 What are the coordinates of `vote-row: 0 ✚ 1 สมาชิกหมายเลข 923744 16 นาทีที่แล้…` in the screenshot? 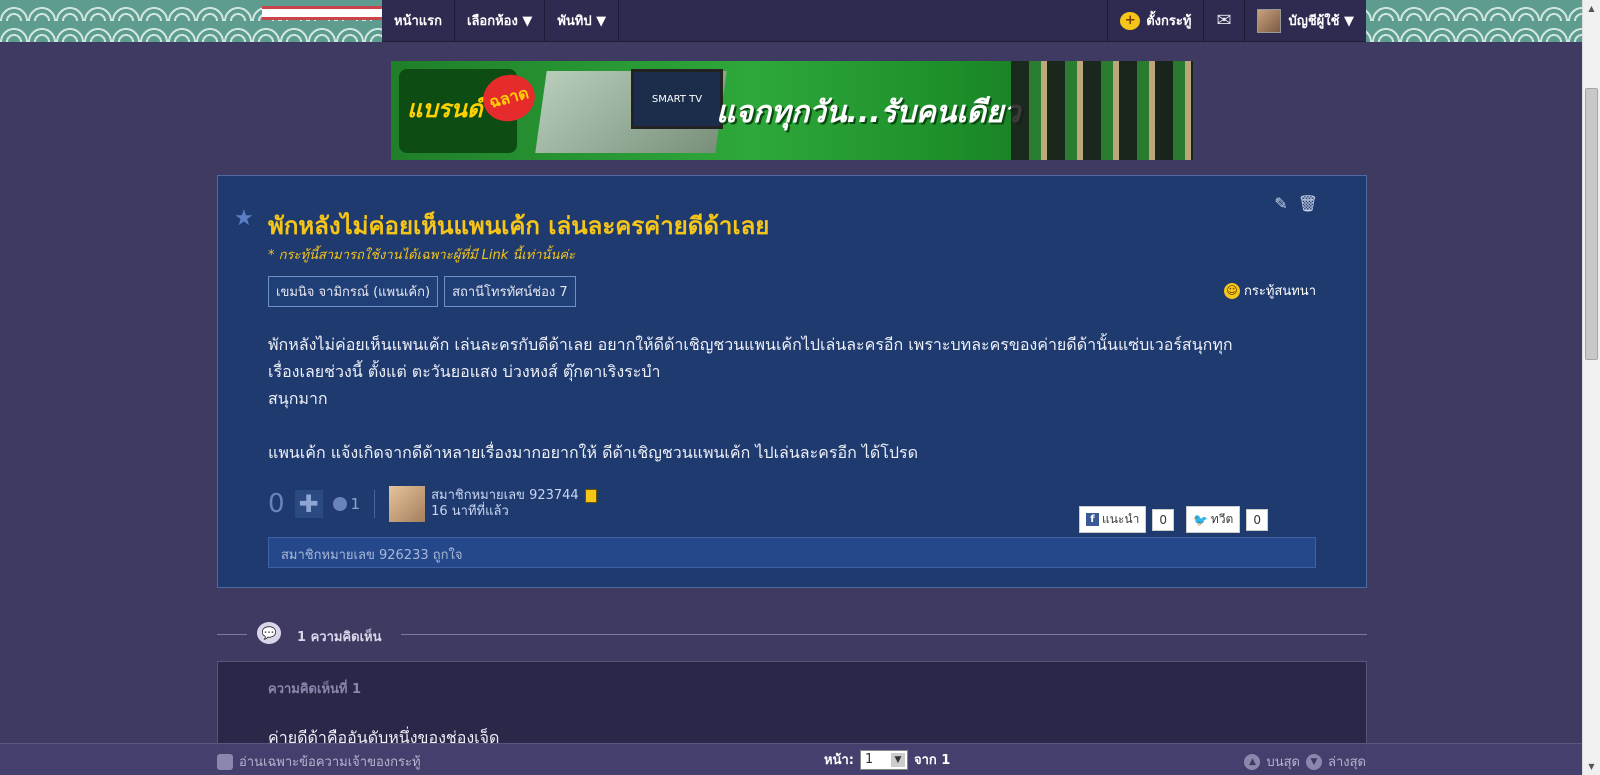 It's located at (432, 504).